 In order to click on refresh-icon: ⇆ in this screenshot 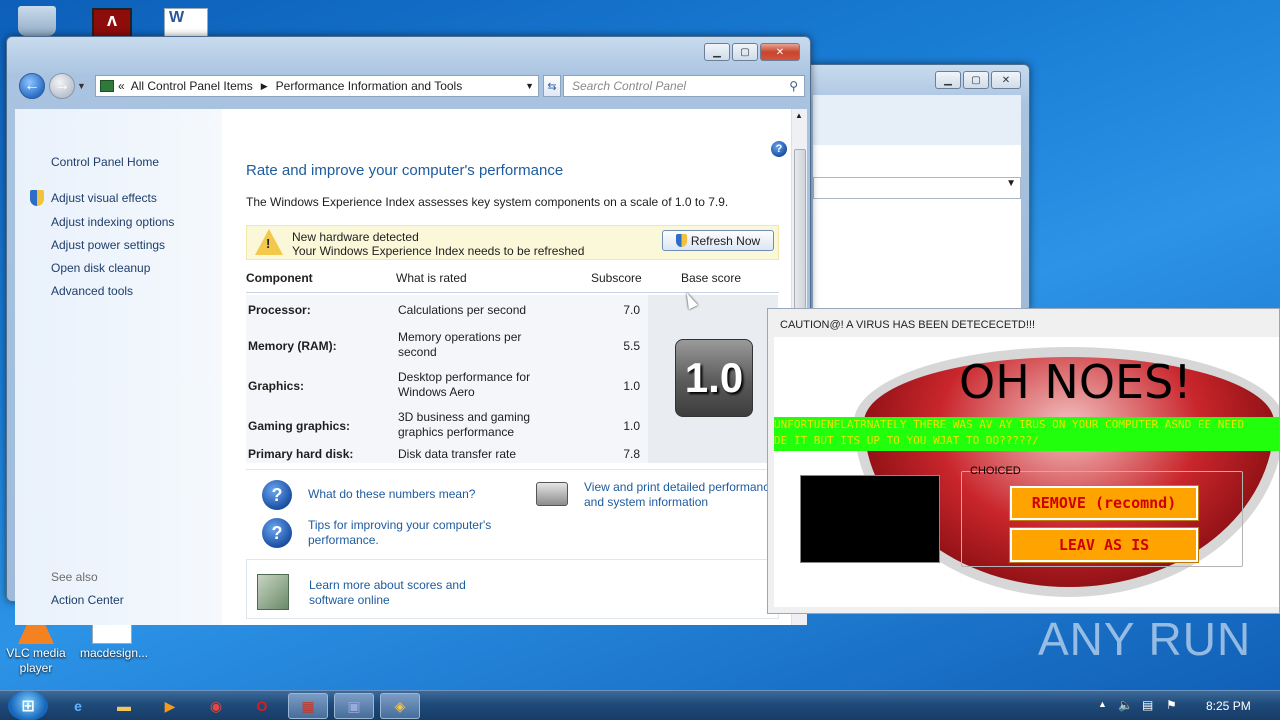, I will do `click(552, 86)`.